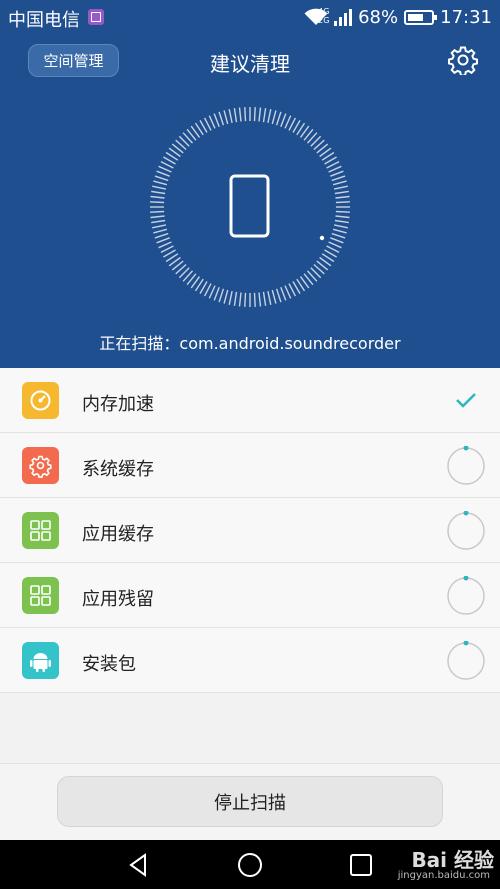 Image resolution: width=500 pixels, height=889 pixels. Describe the element at coordinates (322, 238) in the screenshot. I see `scan-progress-dot` at that location.